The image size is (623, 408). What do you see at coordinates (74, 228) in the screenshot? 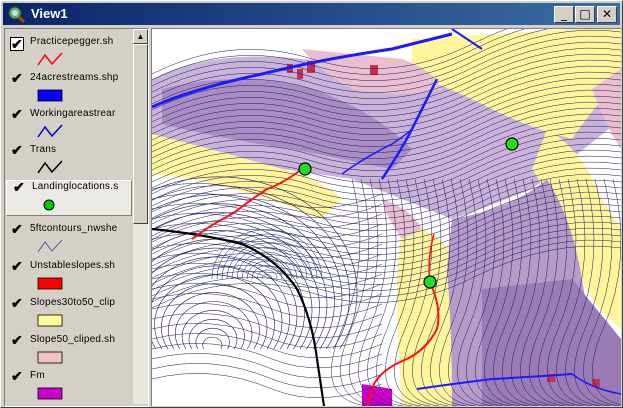
I see `layer-name: 5ftcontours_nwshe` at bounding box center [74, 228].